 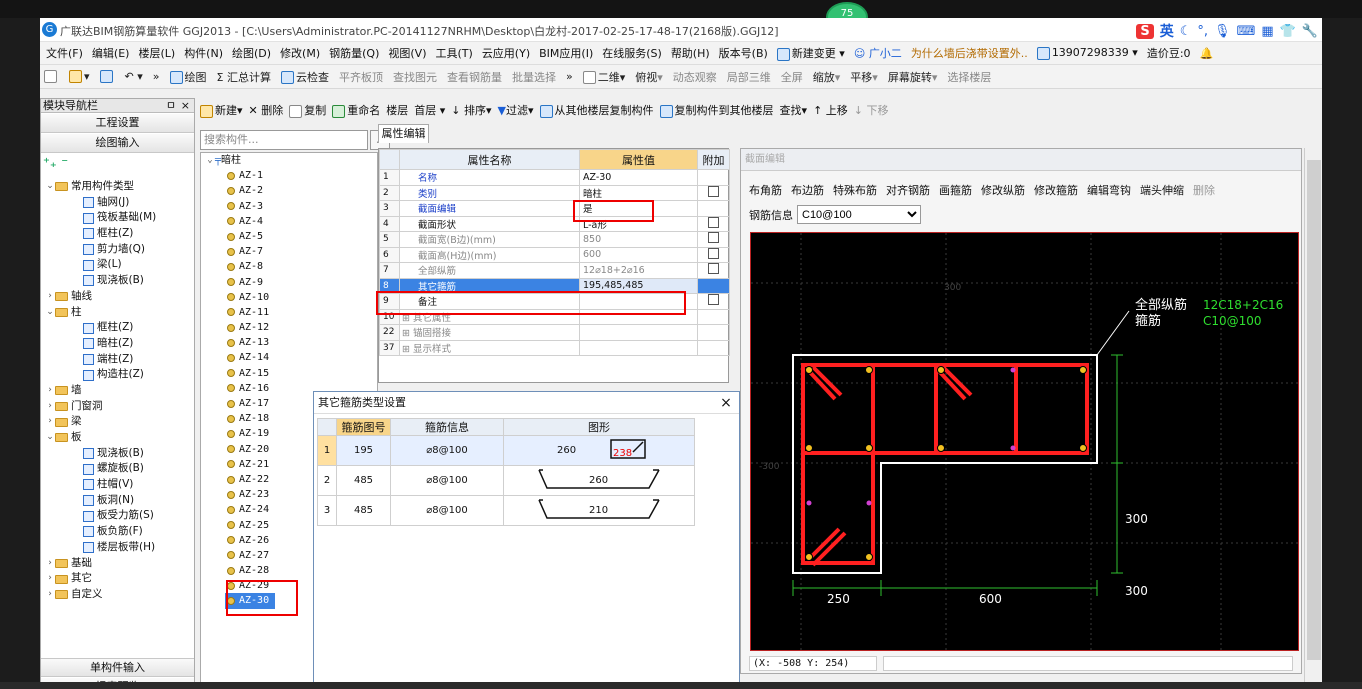 I want to click on modify-stirrup-button: 修改箍筋, so click(x=1056, y=190).